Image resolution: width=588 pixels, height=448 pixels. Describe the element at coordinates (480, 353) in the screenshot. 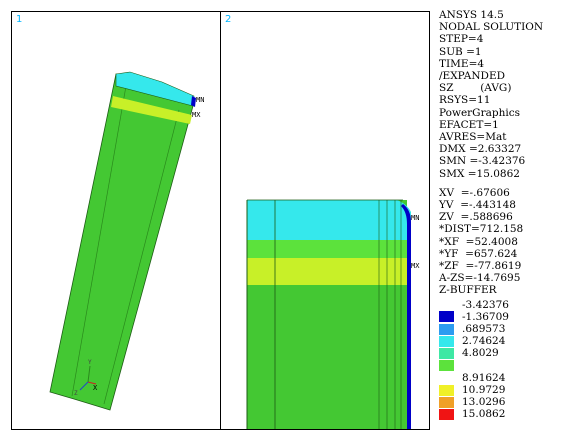

I see `legend-value: 4.8029` at that location.